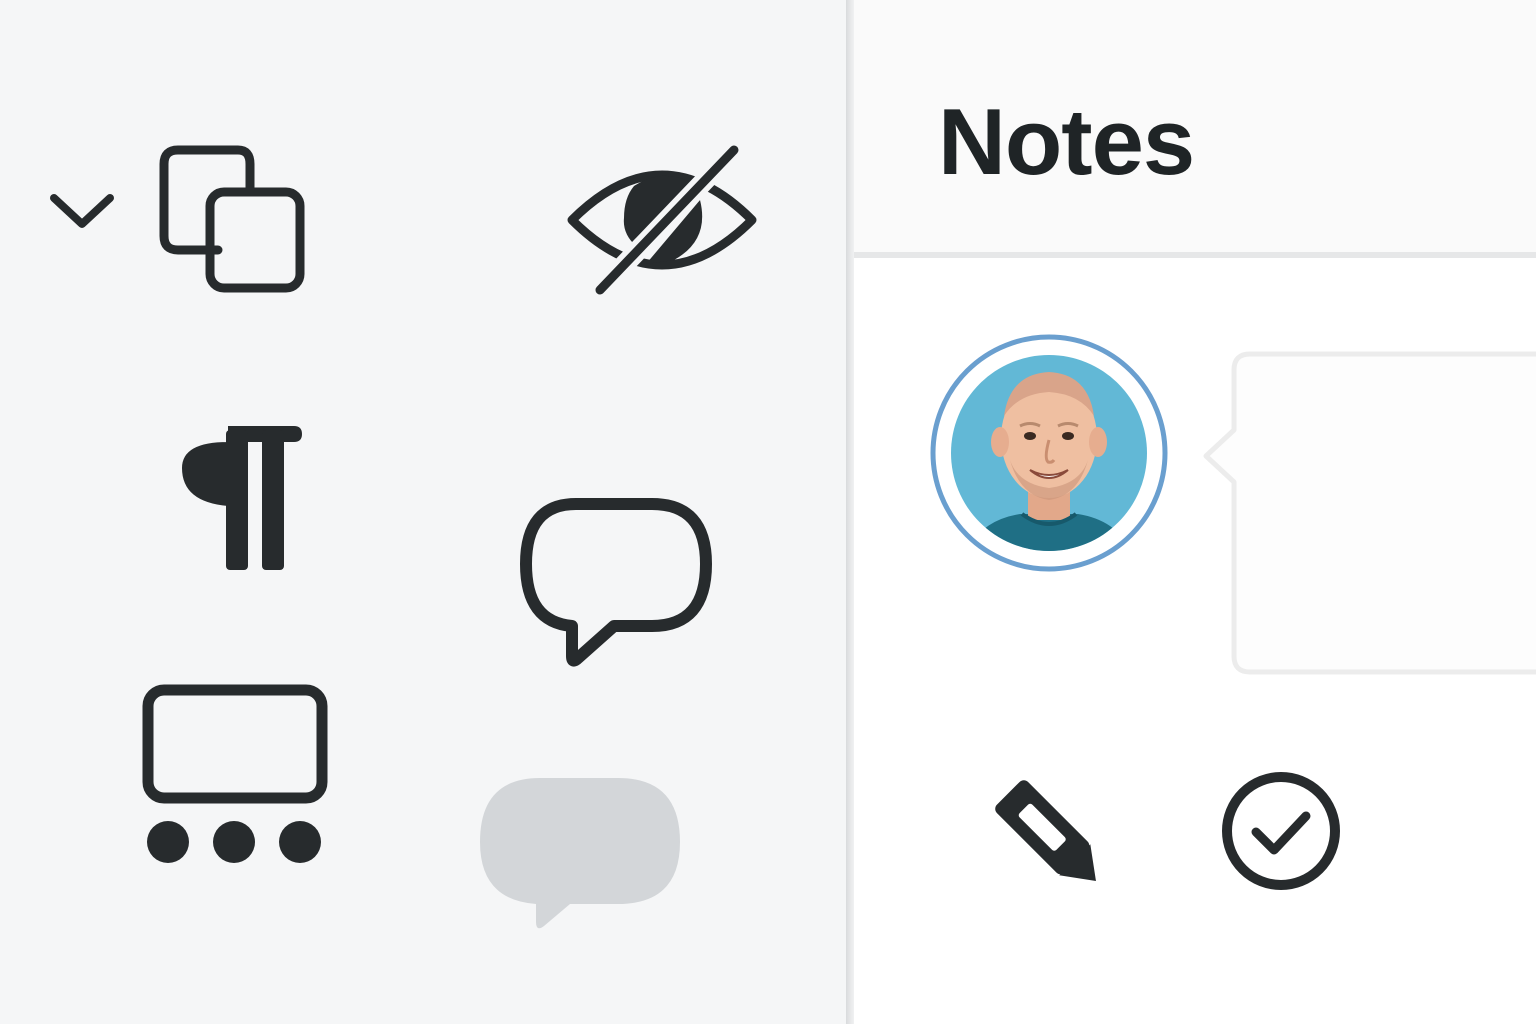  I want to click on notes-header: Notes, so click(1195, 126).